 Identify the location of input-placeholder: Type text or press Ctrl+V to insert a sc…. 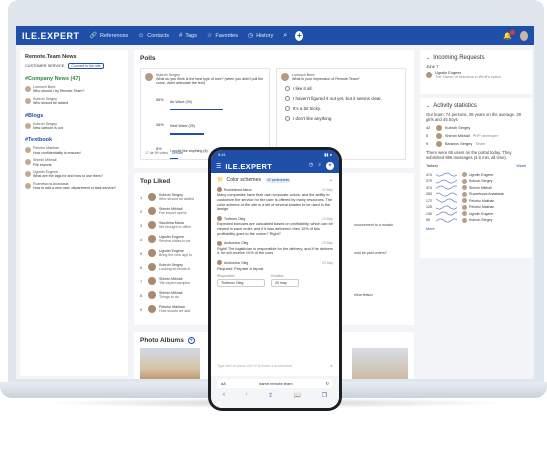
(255, 366).